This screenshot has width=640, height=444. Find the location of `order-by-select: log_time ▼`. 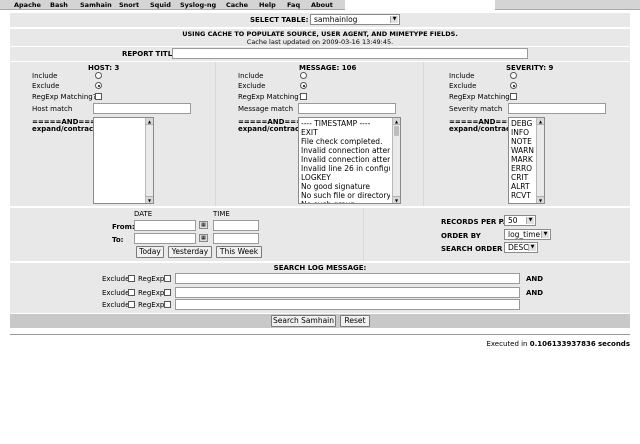

order-by-select: log_time ▼ is located at coordinates (527, 234).